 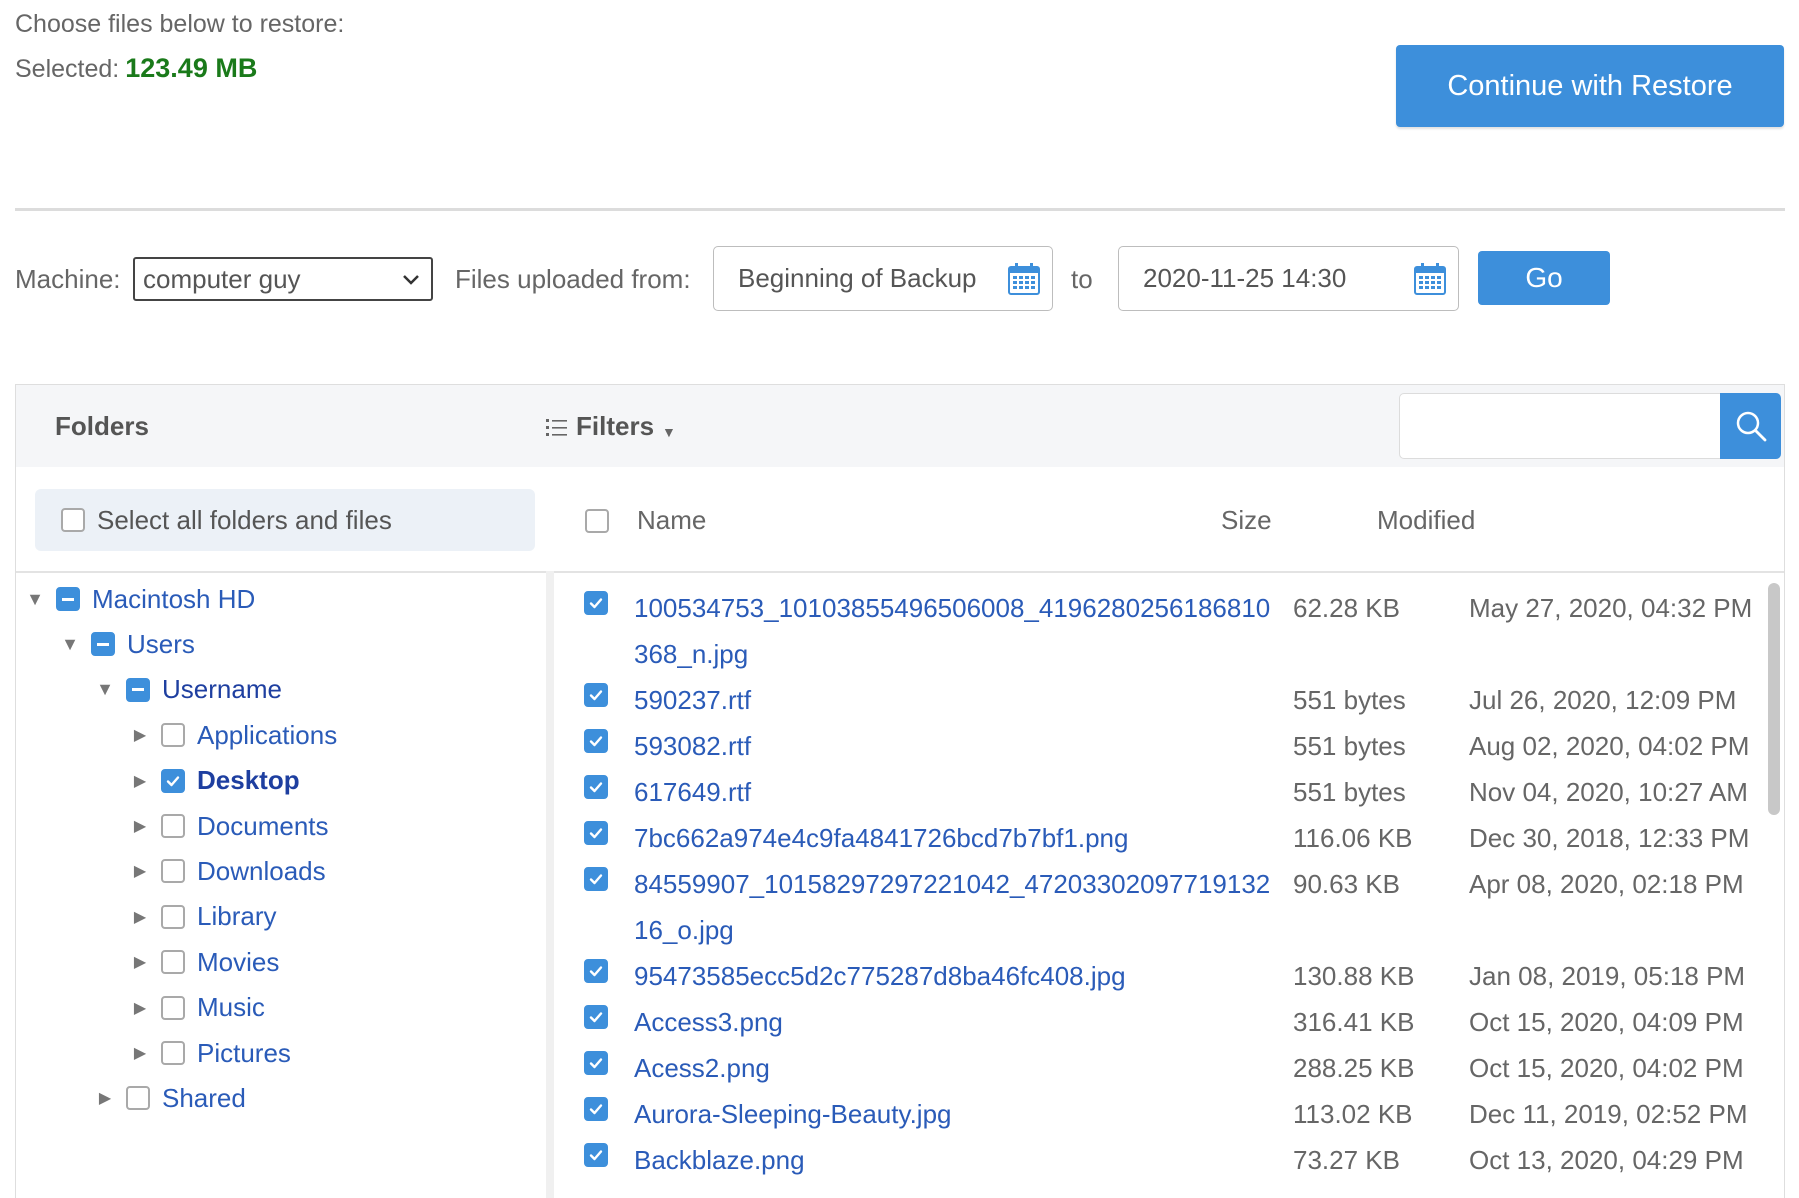 What do you see at coordinates (236, 916) in the screenshot?
I see `tree-item-label: Library` at bounding box center [236, 916].